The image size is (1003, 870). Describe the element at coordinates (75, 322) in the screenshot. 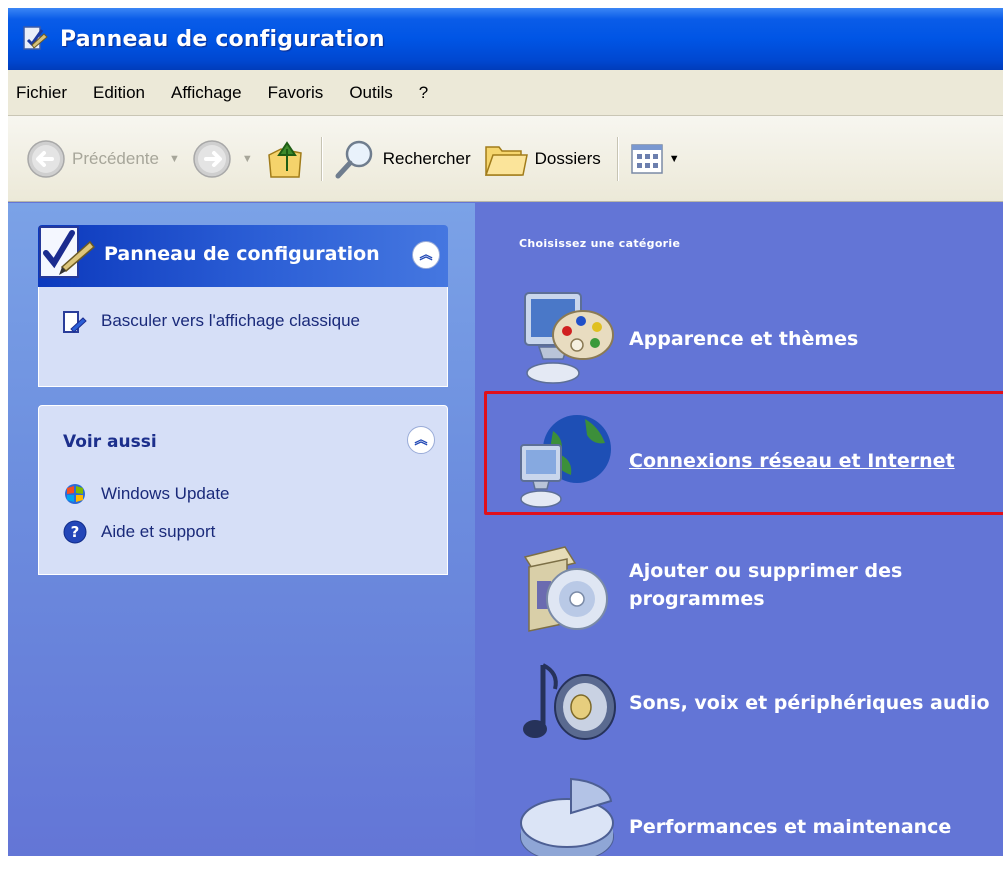

I see `switch-view-icon` at that location.